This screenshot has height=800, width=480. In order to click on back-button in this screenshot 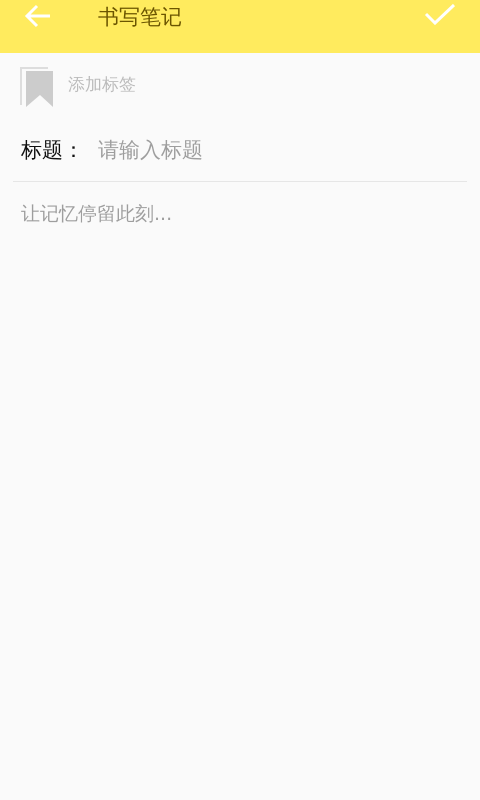, I will do `click(38, 16)`.